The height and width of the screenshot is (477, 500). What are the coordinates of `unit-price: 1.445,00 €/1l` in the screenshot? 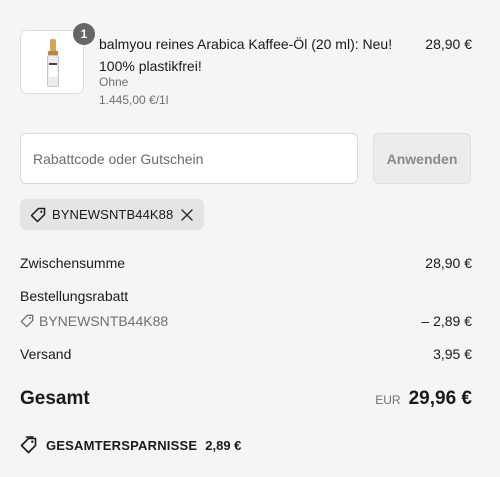 It's located at (134, 100).